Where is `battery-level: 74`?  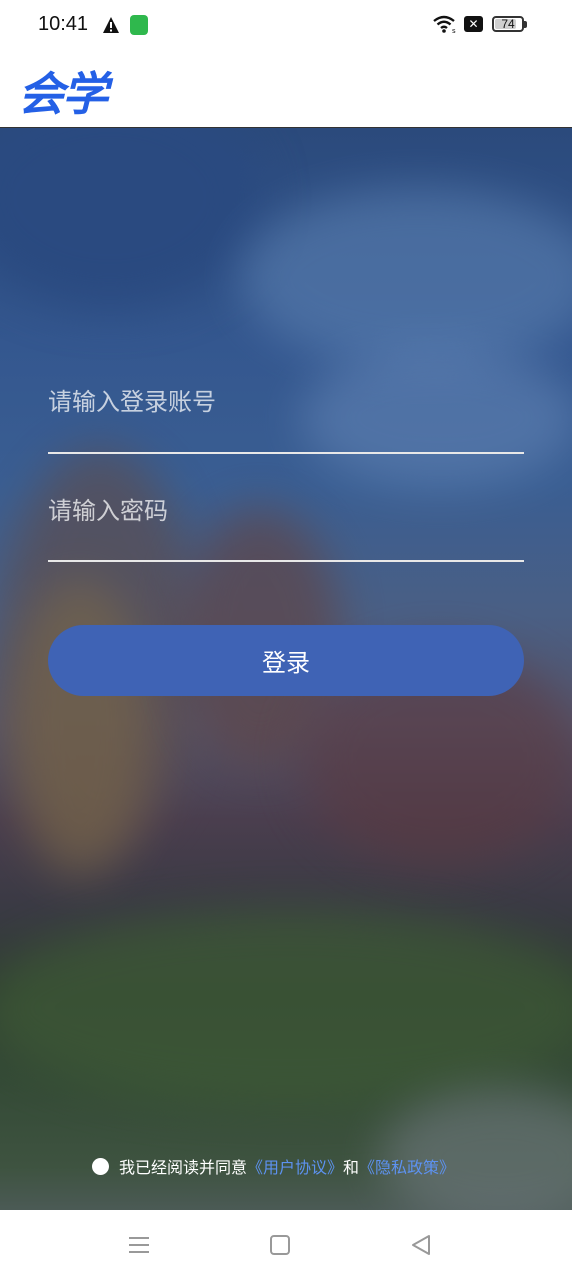 battery-level: 74 is located at coordinates (508, 24).